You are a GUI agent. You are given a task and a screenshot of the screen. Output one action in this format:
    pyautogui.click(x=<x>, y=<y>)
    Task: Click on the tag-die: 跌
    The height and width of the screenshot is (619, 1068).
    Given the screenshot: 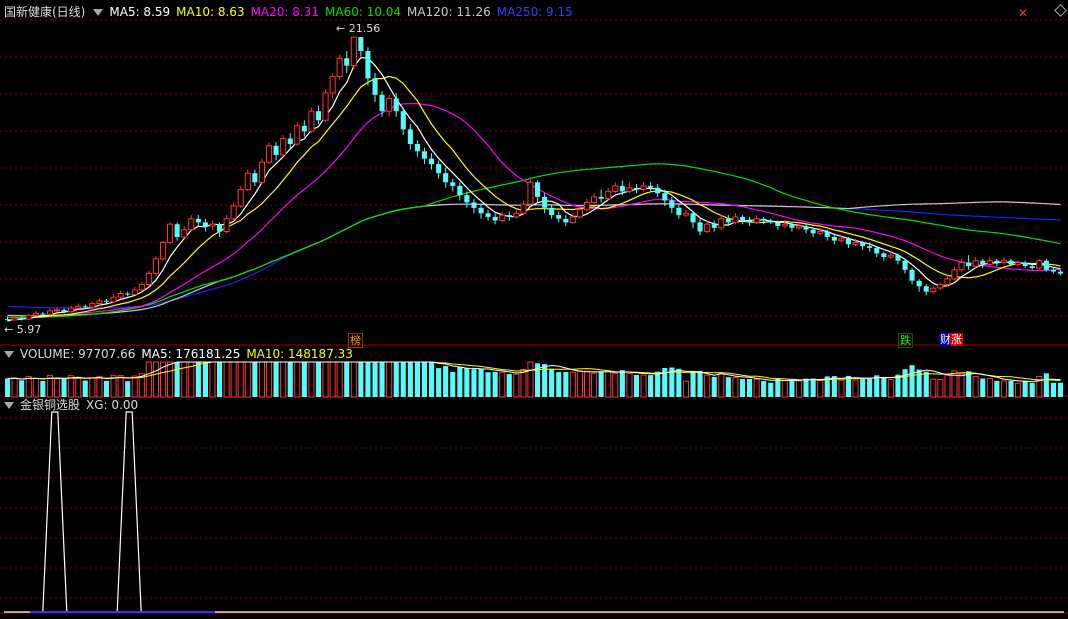 What is the action you would take?
    pyautogui.click(x=905, y=340)
    